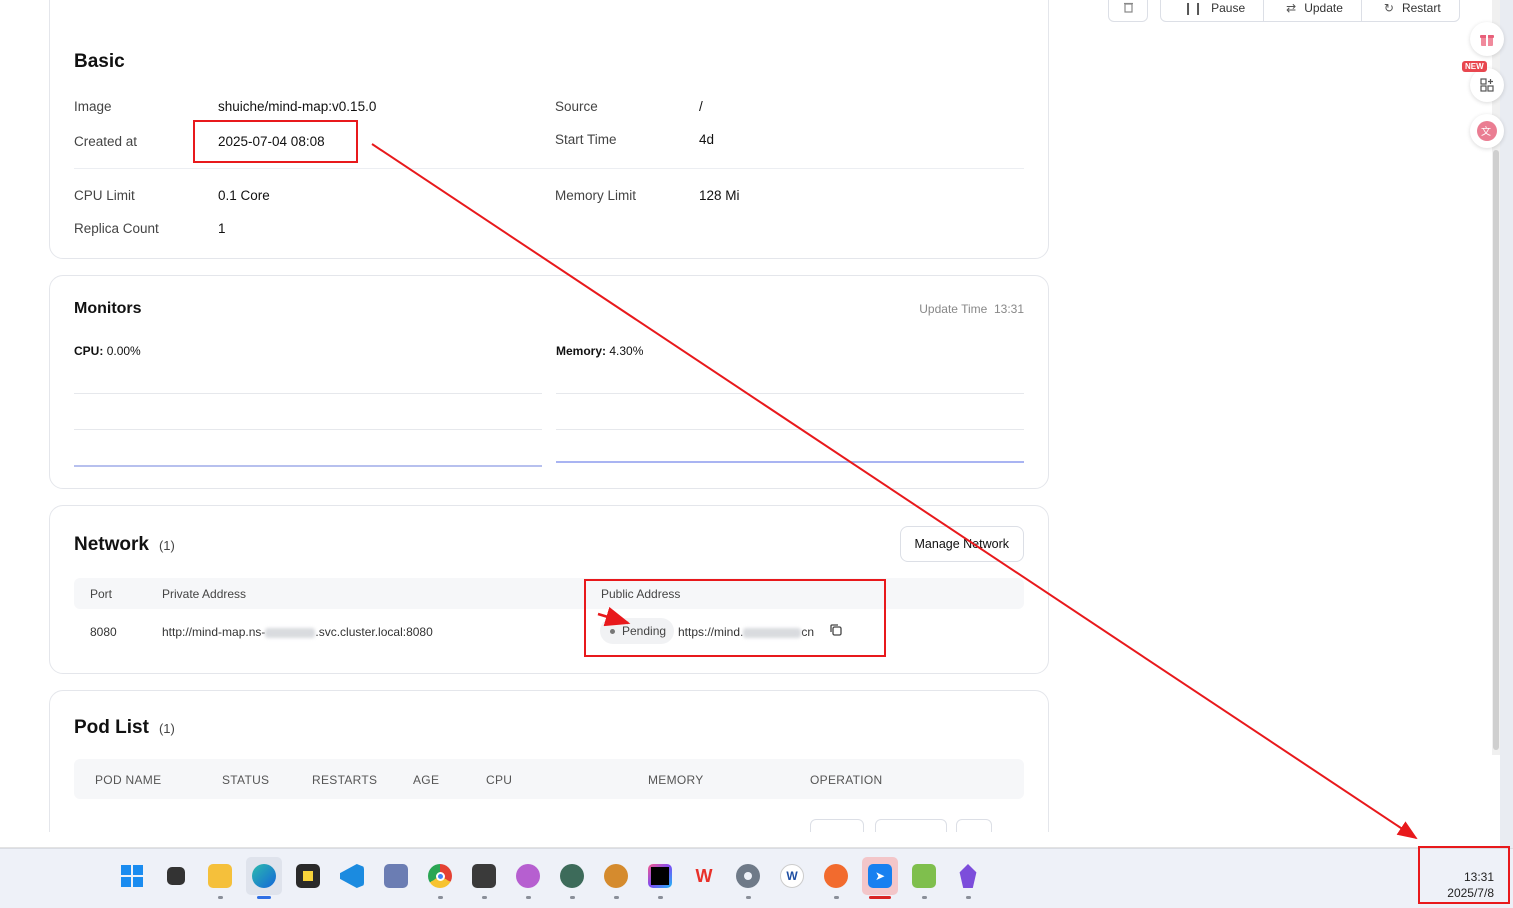 Image resolution: width=1513 pixels, height=908 pixels. Describe the element at coordinates (614, 616) in the screenshot. I see `annotation-arrow` at that location.